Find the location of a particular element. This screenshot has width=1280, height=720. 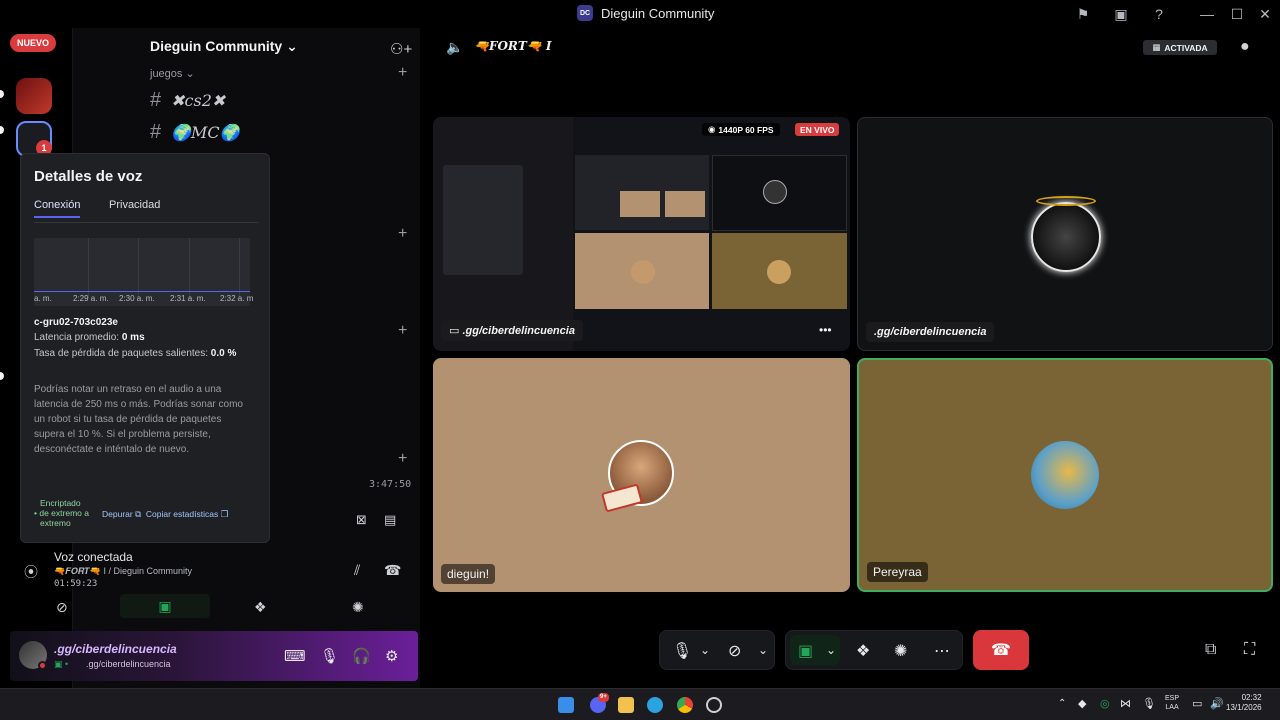

participant-tile-speaking: Pereyraa is located at coordinates (1065, 475).